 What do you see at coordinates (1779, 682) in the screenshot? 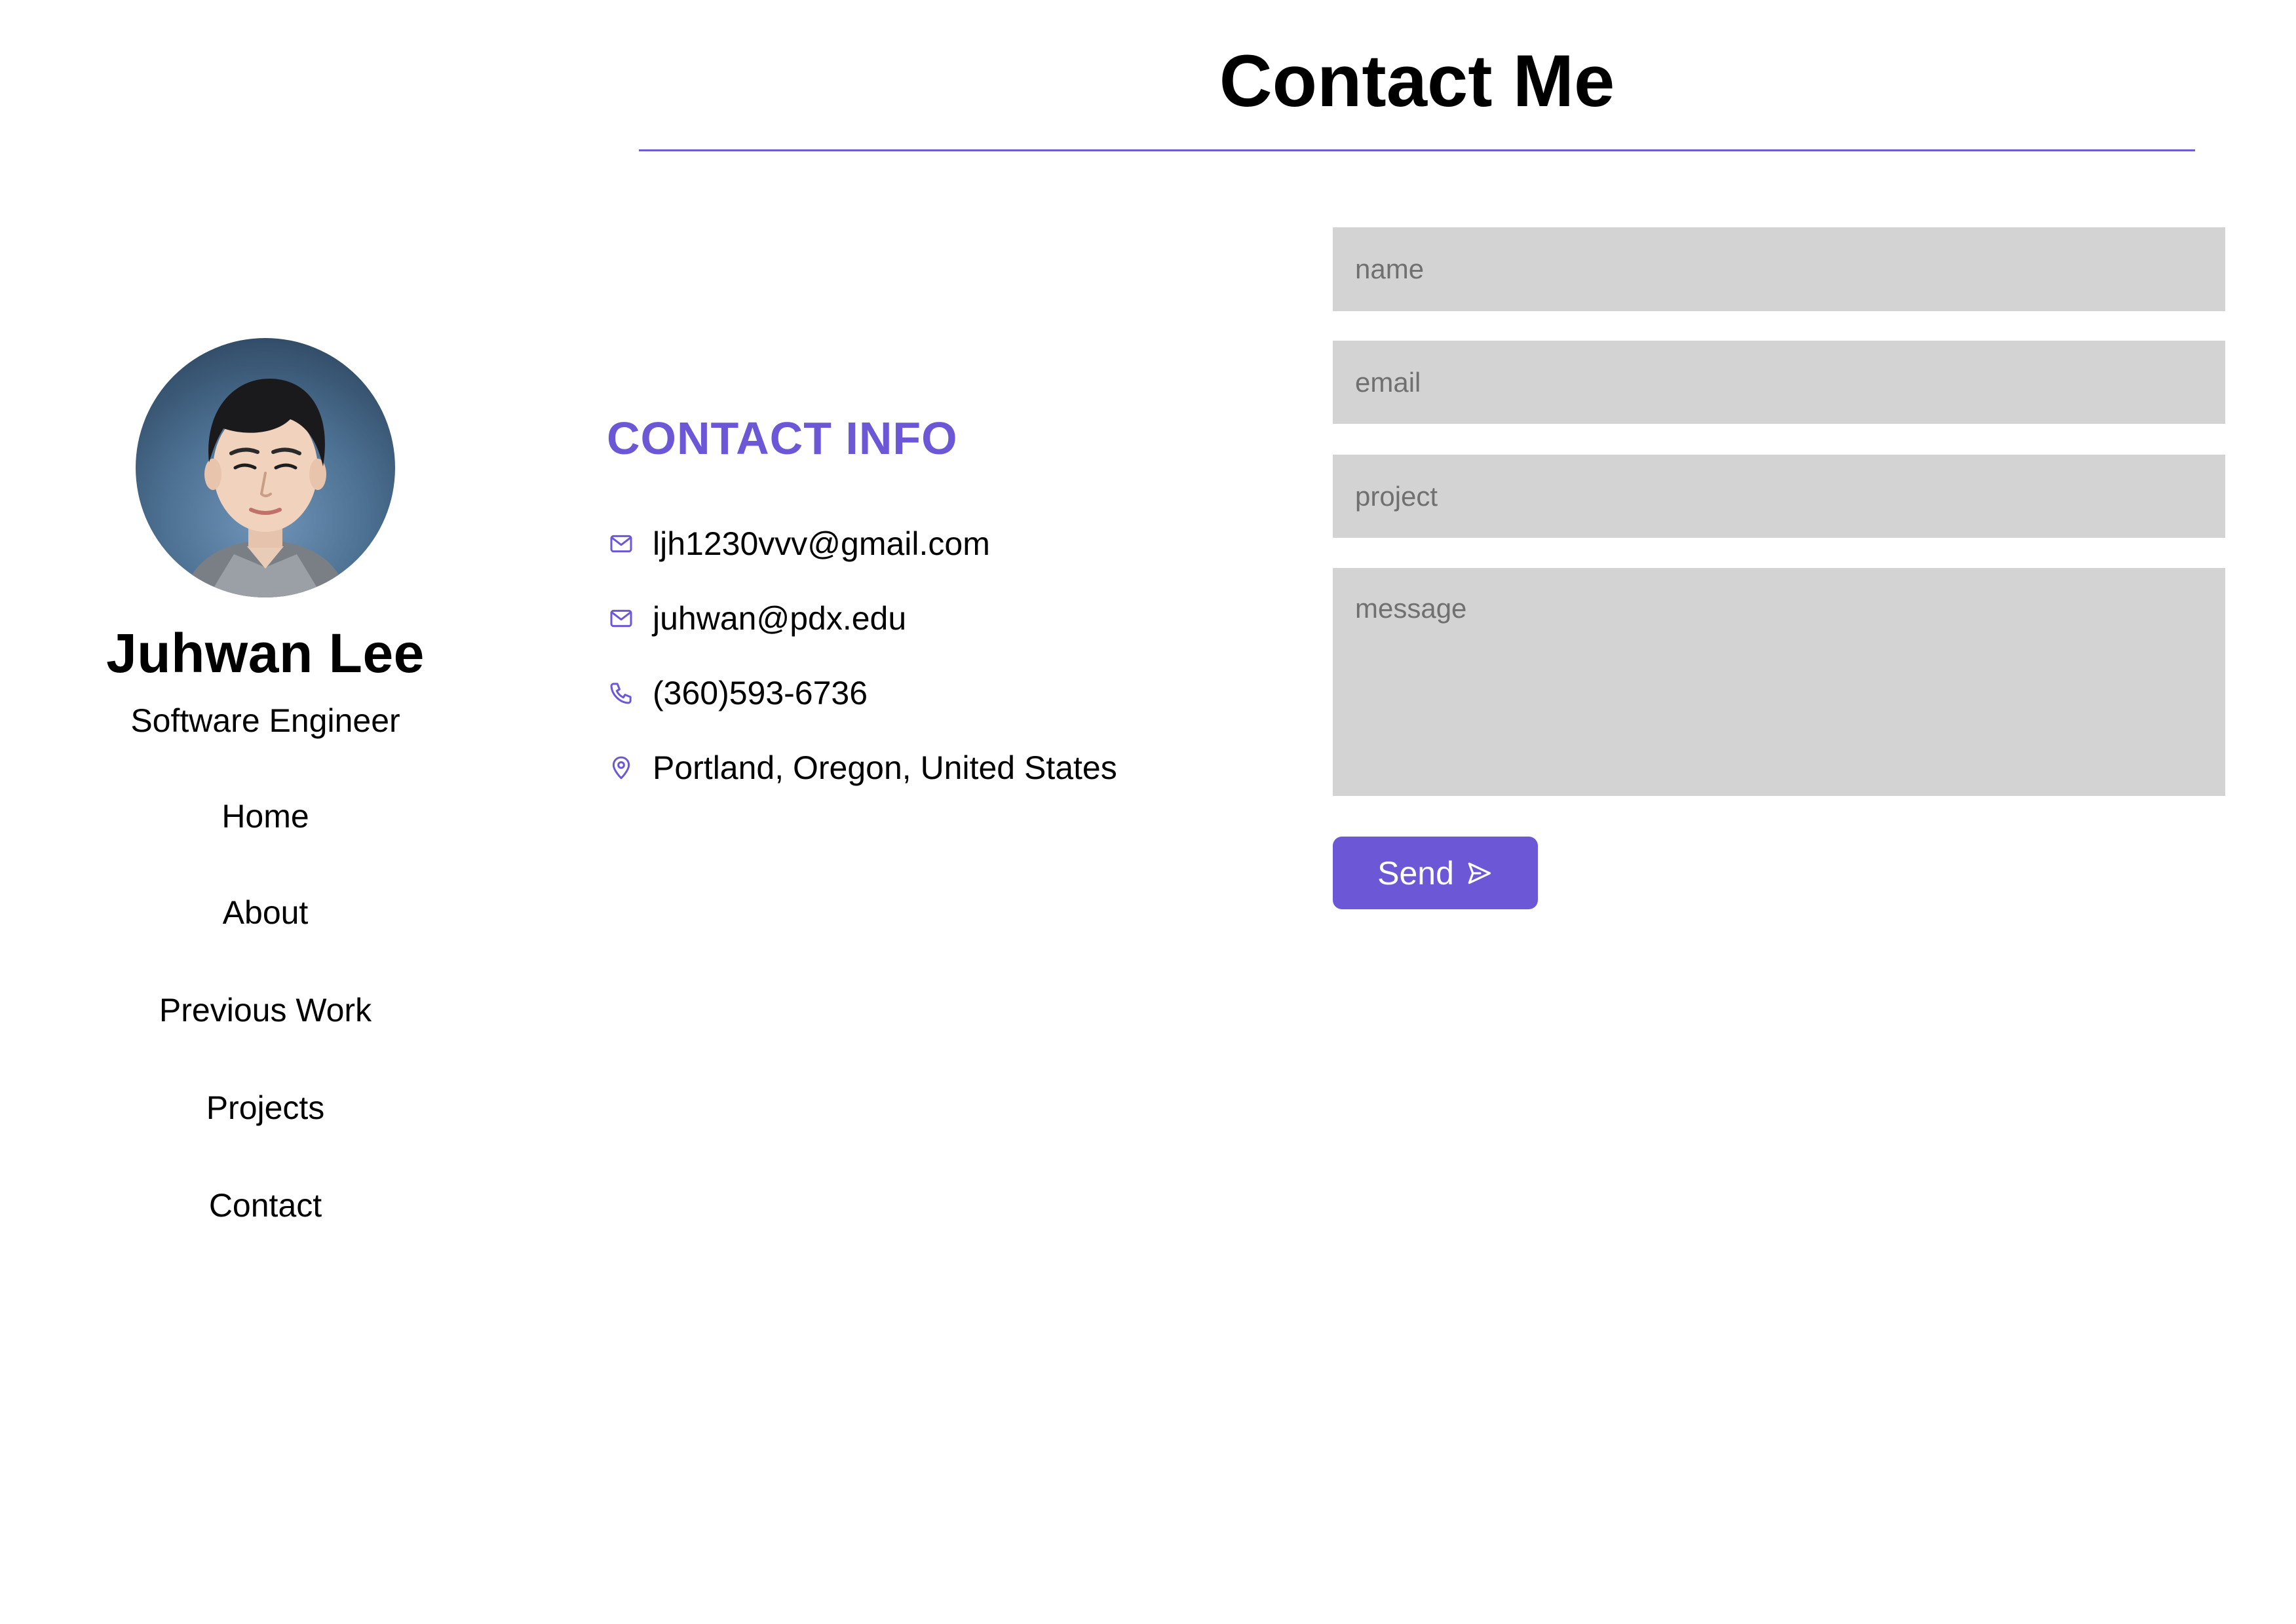
I see `message-textarea` at bounding box center [1779, 682].